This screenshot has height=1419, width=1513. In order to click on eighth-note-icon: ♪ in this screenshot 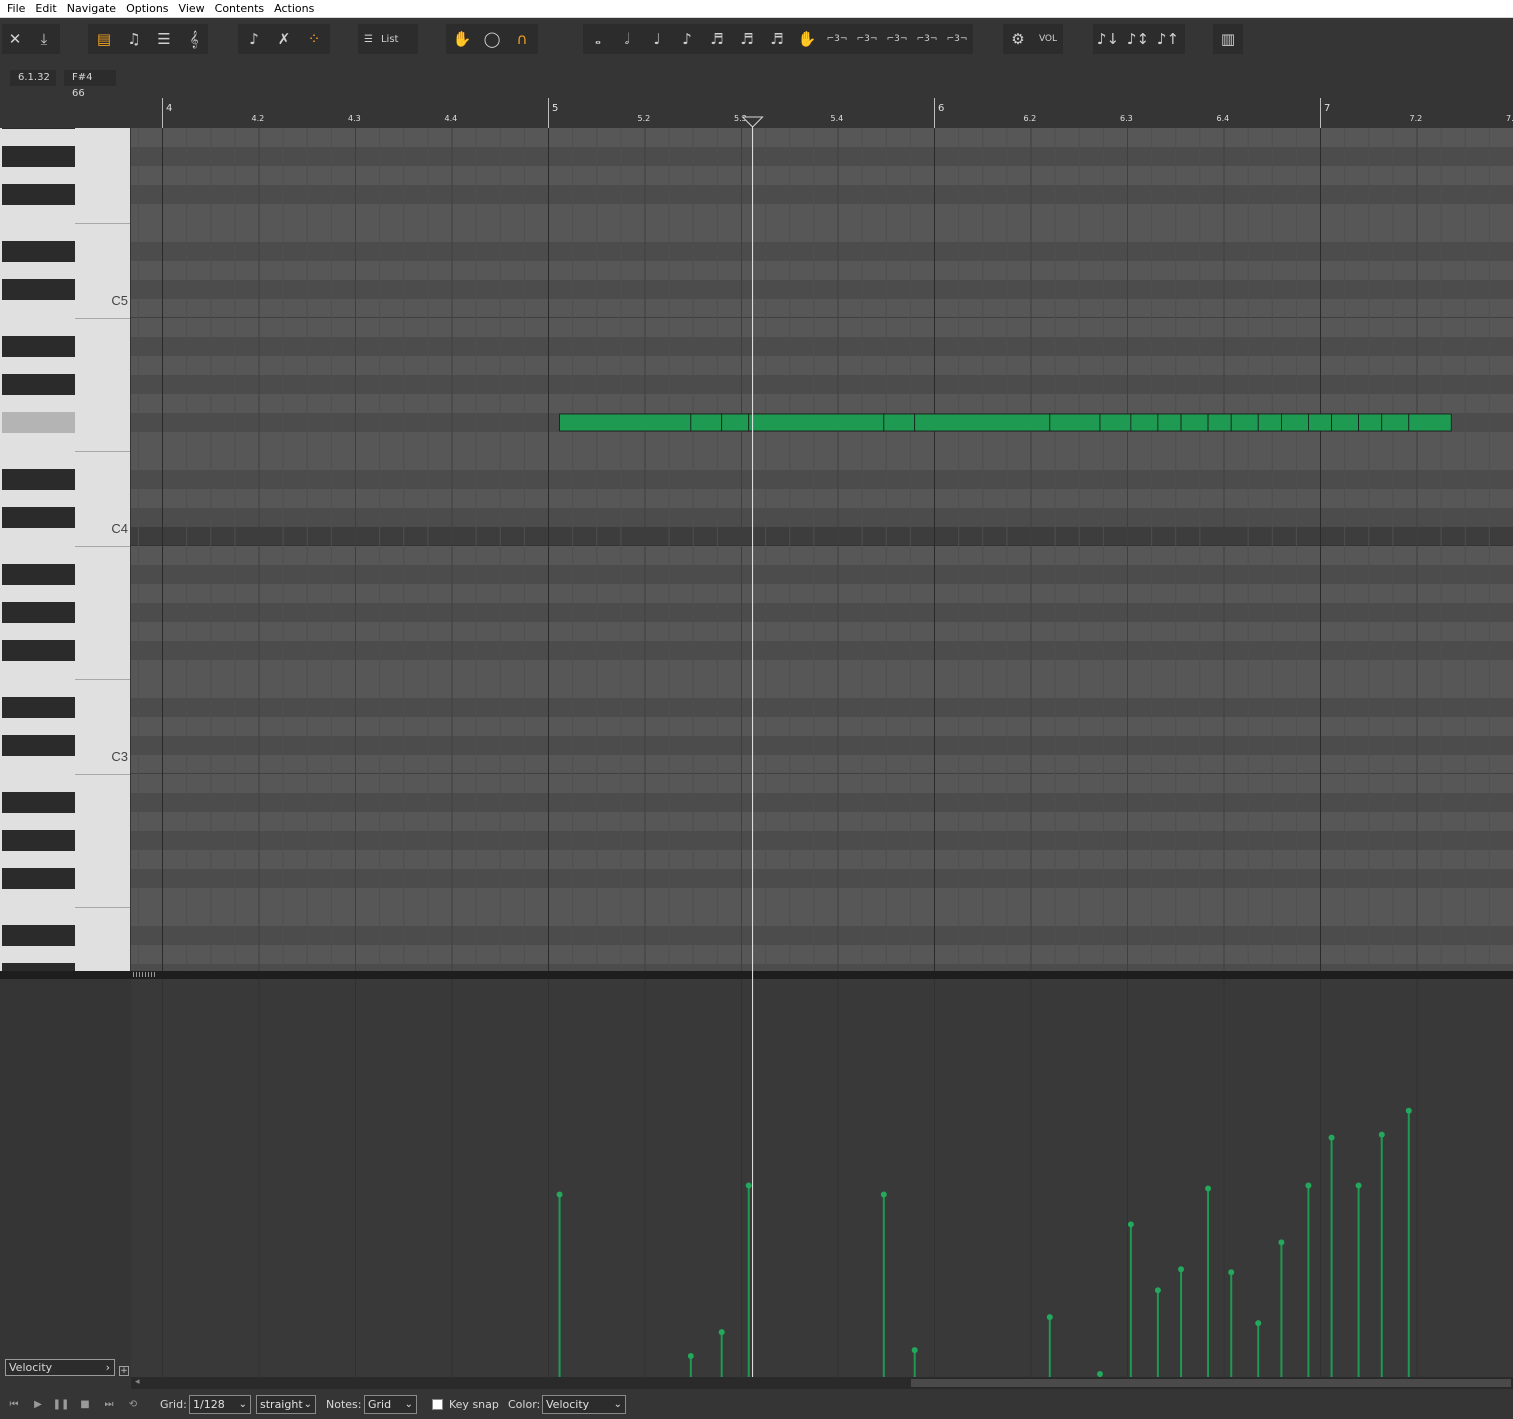, I will do `click(687, 39)`.